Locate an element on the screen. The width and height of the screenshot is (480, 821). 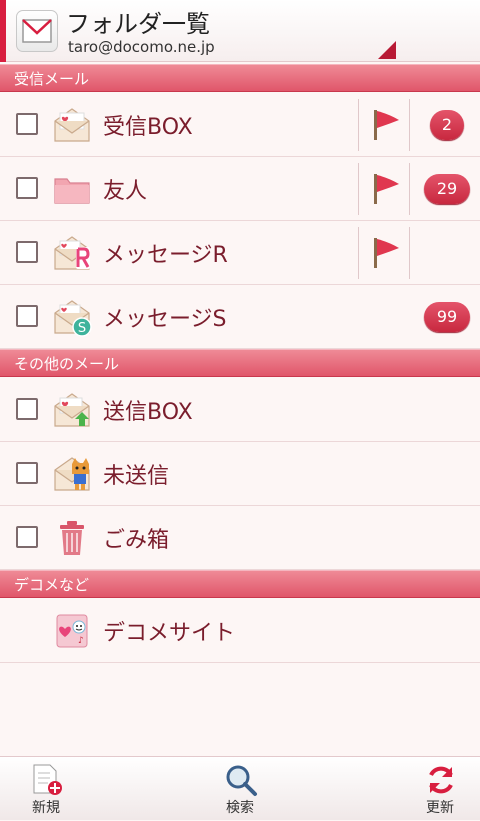
folder-label: メッセージS is located at coordinates (165, 319).